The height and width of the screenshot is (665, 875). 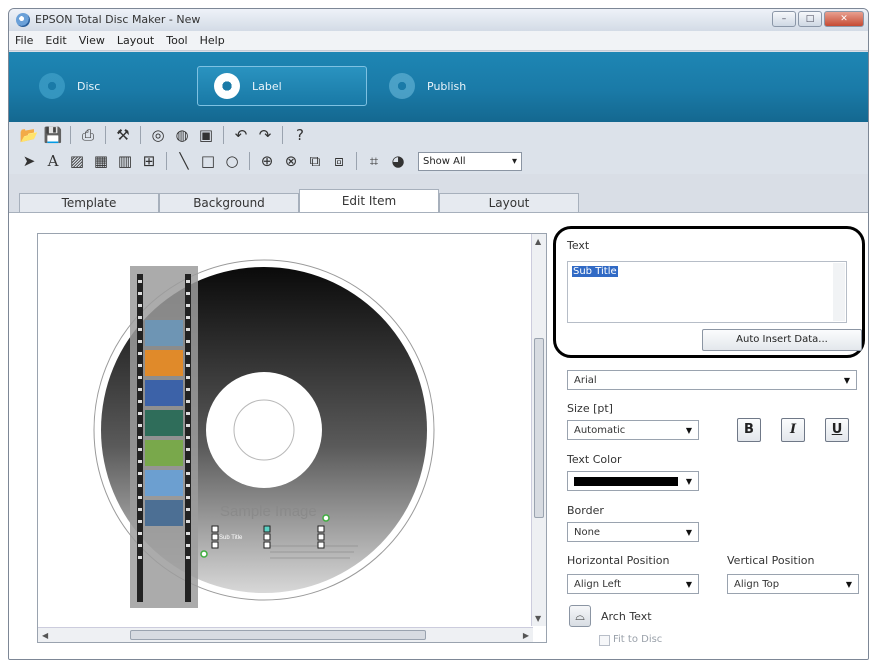 What do you see at coordinates (784, 19) in the screenshot?
I see `minimize-button: –` at bounding box center [784, 19].